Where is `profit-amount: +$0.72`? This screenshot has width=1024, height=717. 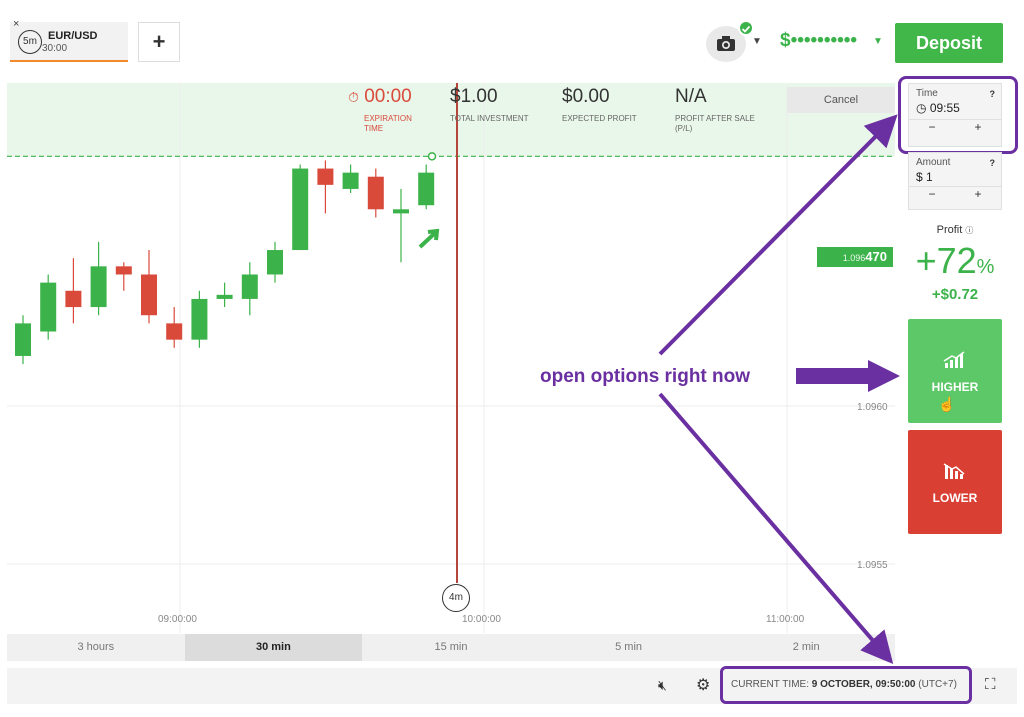 profit-amount: +$0.72 is located at coordinates (955, 294).